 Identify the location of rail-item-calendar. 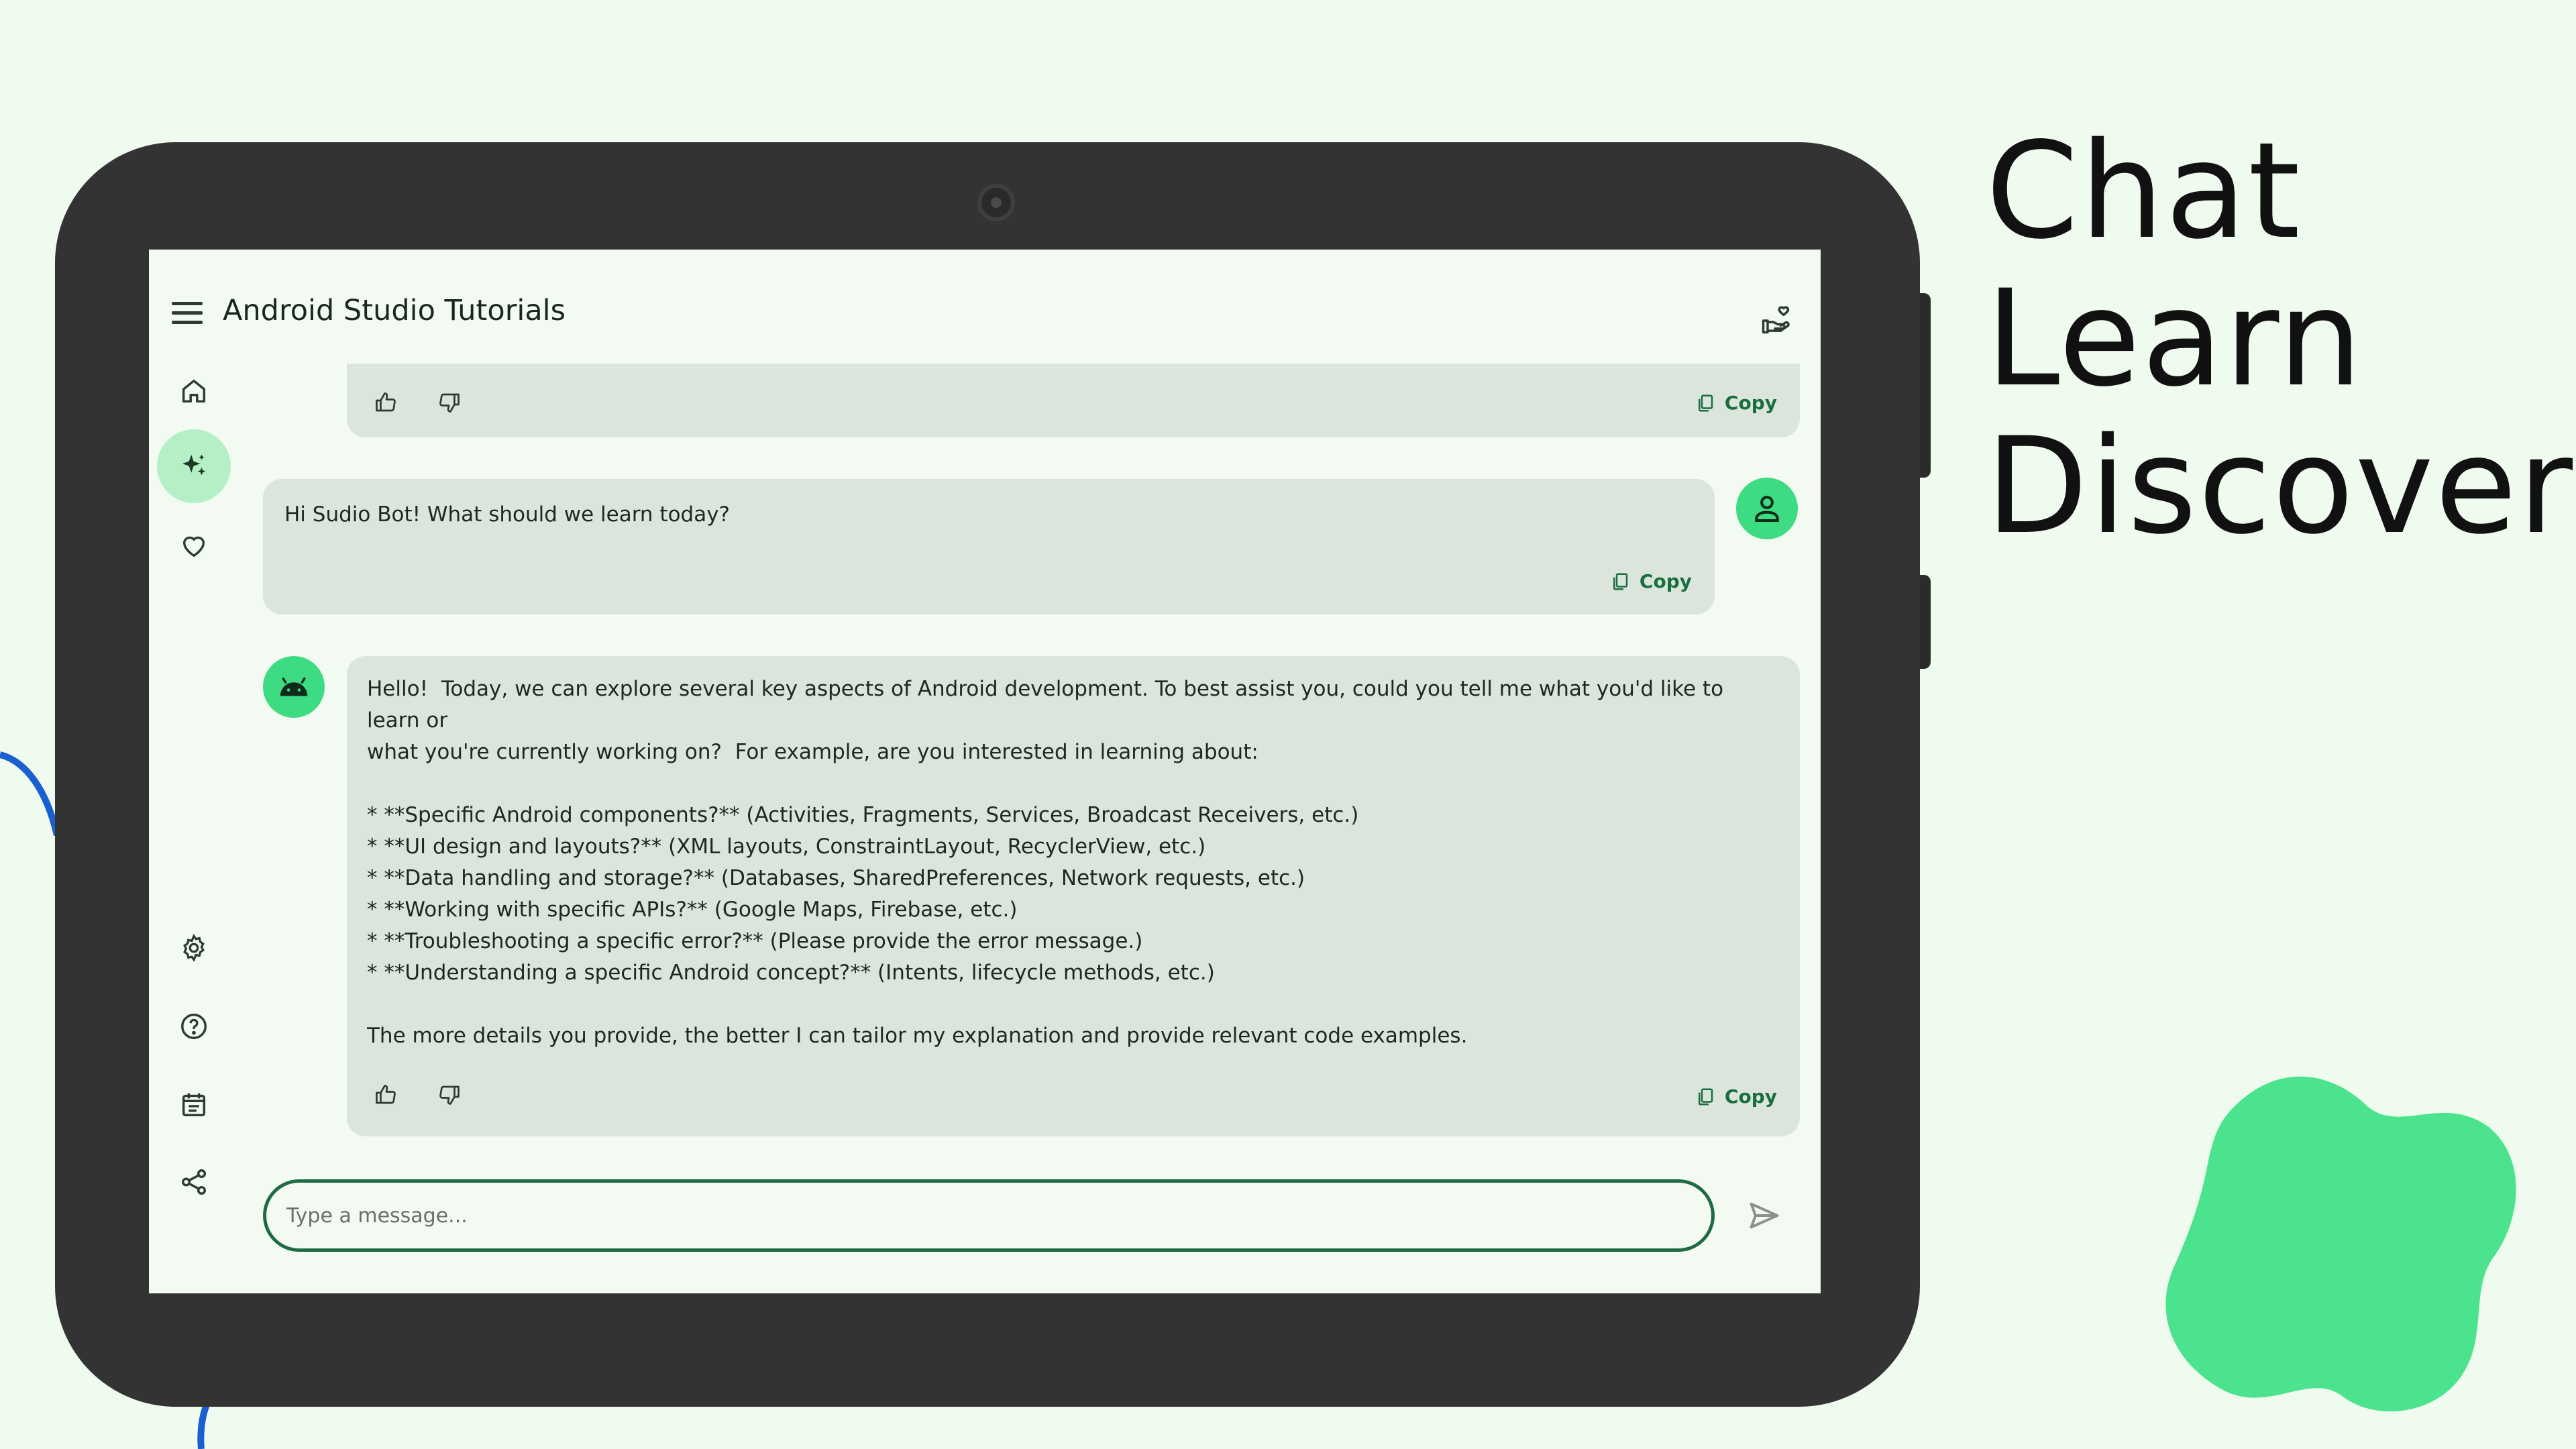
(194, 1105).